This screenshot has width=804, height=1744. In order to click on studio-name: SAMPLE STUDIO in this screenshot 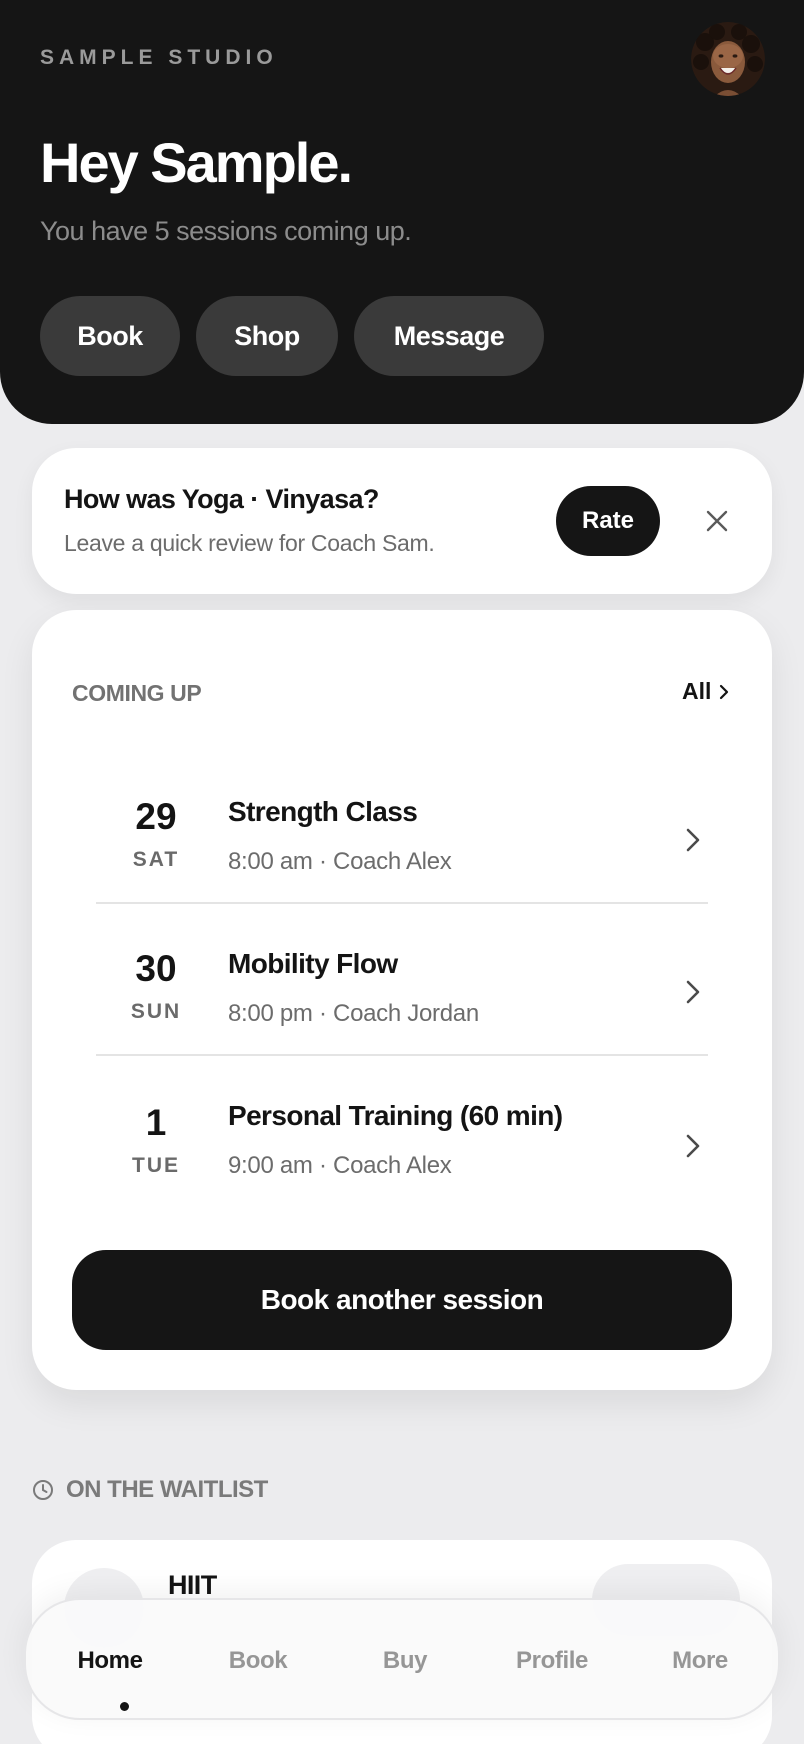, I will do `click(159, 57)`.